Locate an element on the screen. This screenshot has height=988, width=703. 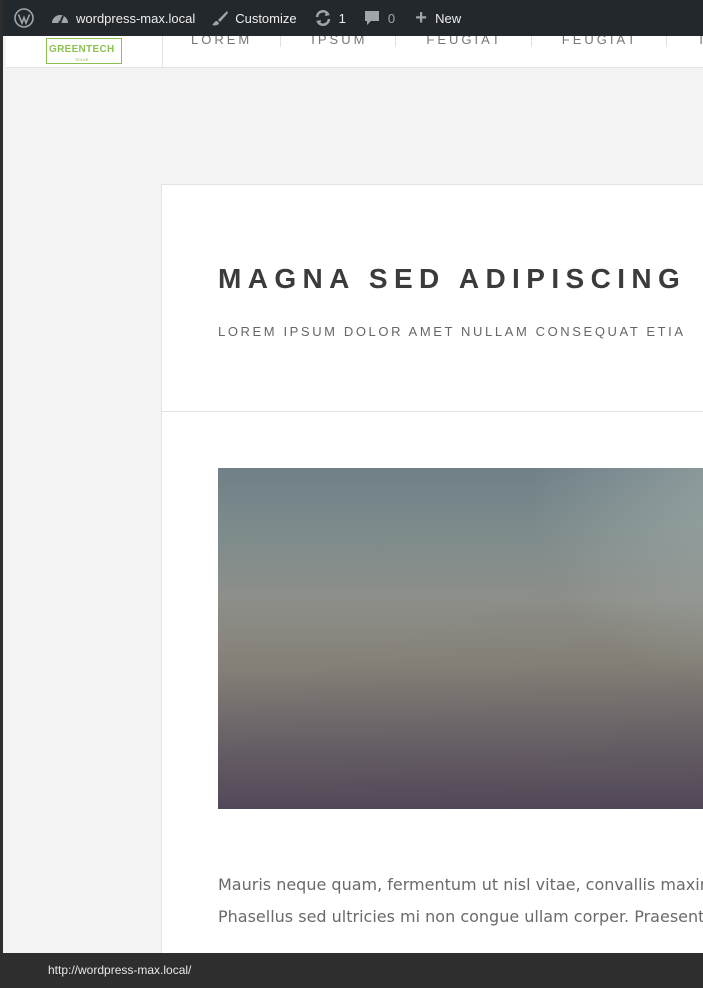
updates-count: 1 is located at coordinates (342, 18).